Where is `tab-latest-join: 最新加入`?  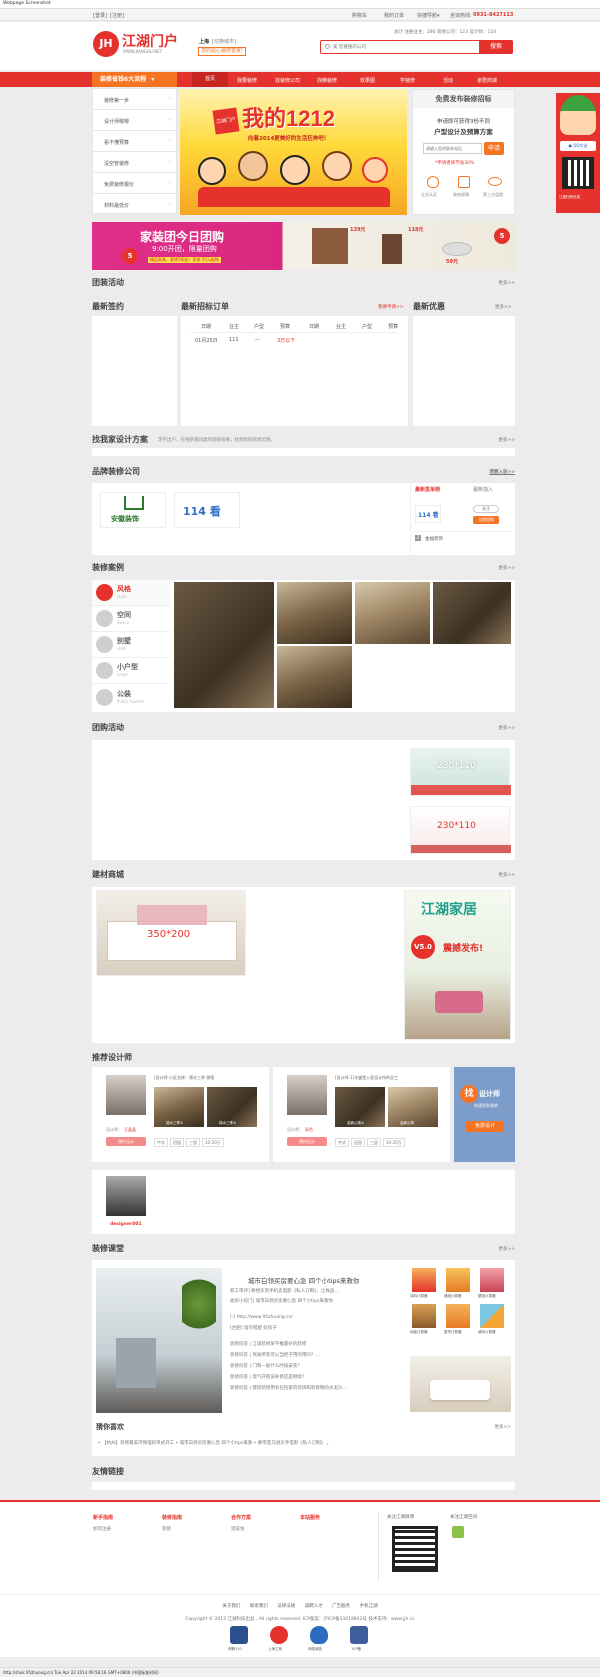
tab-latest-join: 最新加入 is located at coordinates (483, 489).